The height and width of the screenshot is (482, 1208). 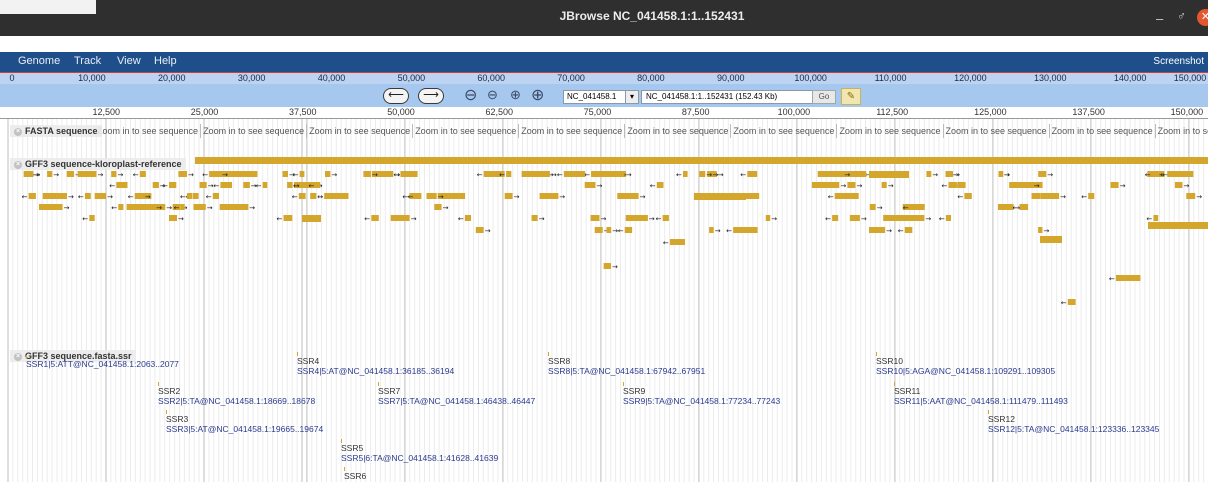 I want to click on overview-tick-label: 60,000, so click(x=491, y=78).